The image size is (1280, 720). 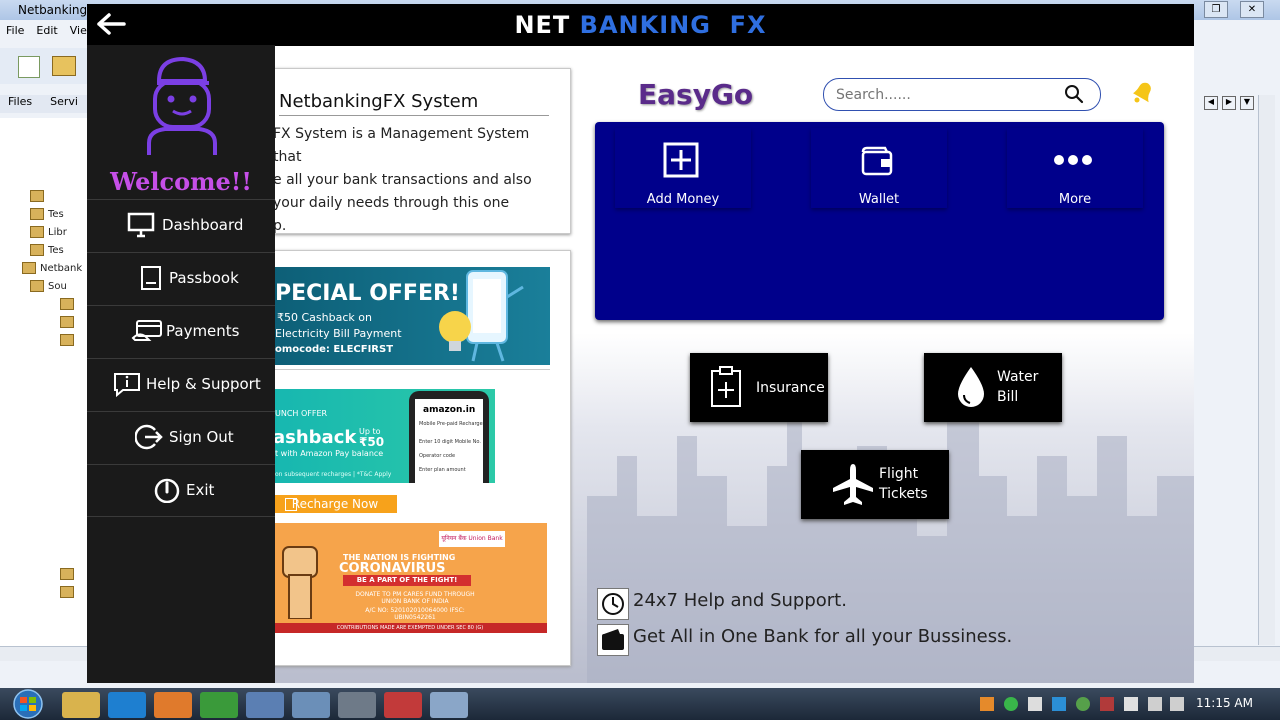 I want to click on flight-tickets-button: Flight Tickets, so click(x=875, y=484).